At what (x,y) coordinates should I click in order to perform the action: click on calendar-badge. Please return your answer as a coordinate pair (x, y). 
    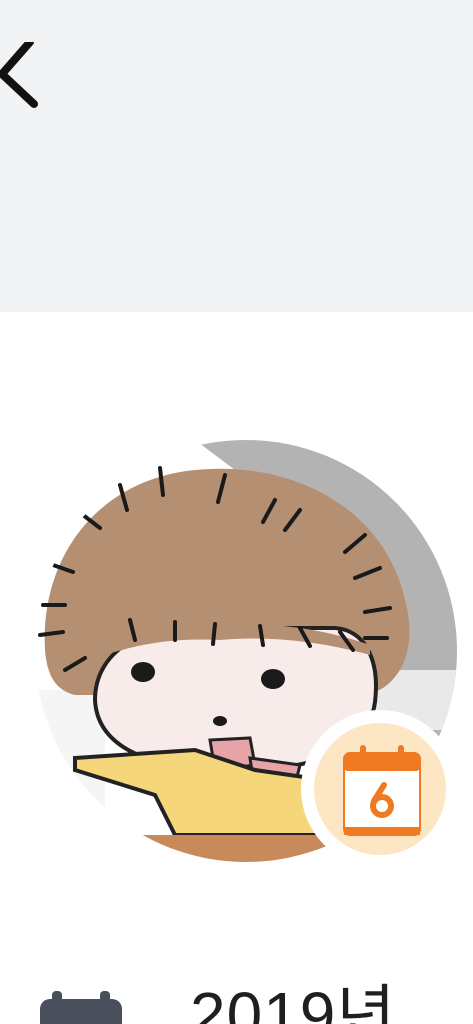
    Looking at the image, I should click on (380, 789).